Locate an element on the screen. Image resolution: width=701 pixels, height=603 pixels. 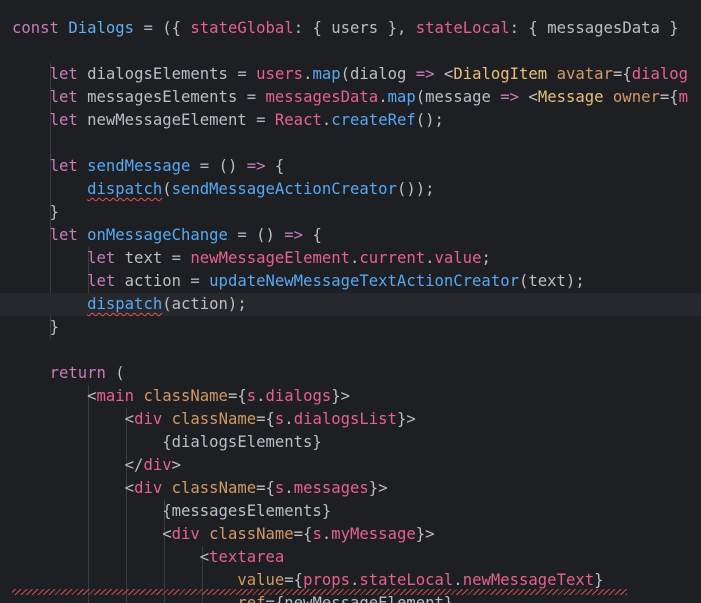
code-token: Message is located at coordinates (570, 97).